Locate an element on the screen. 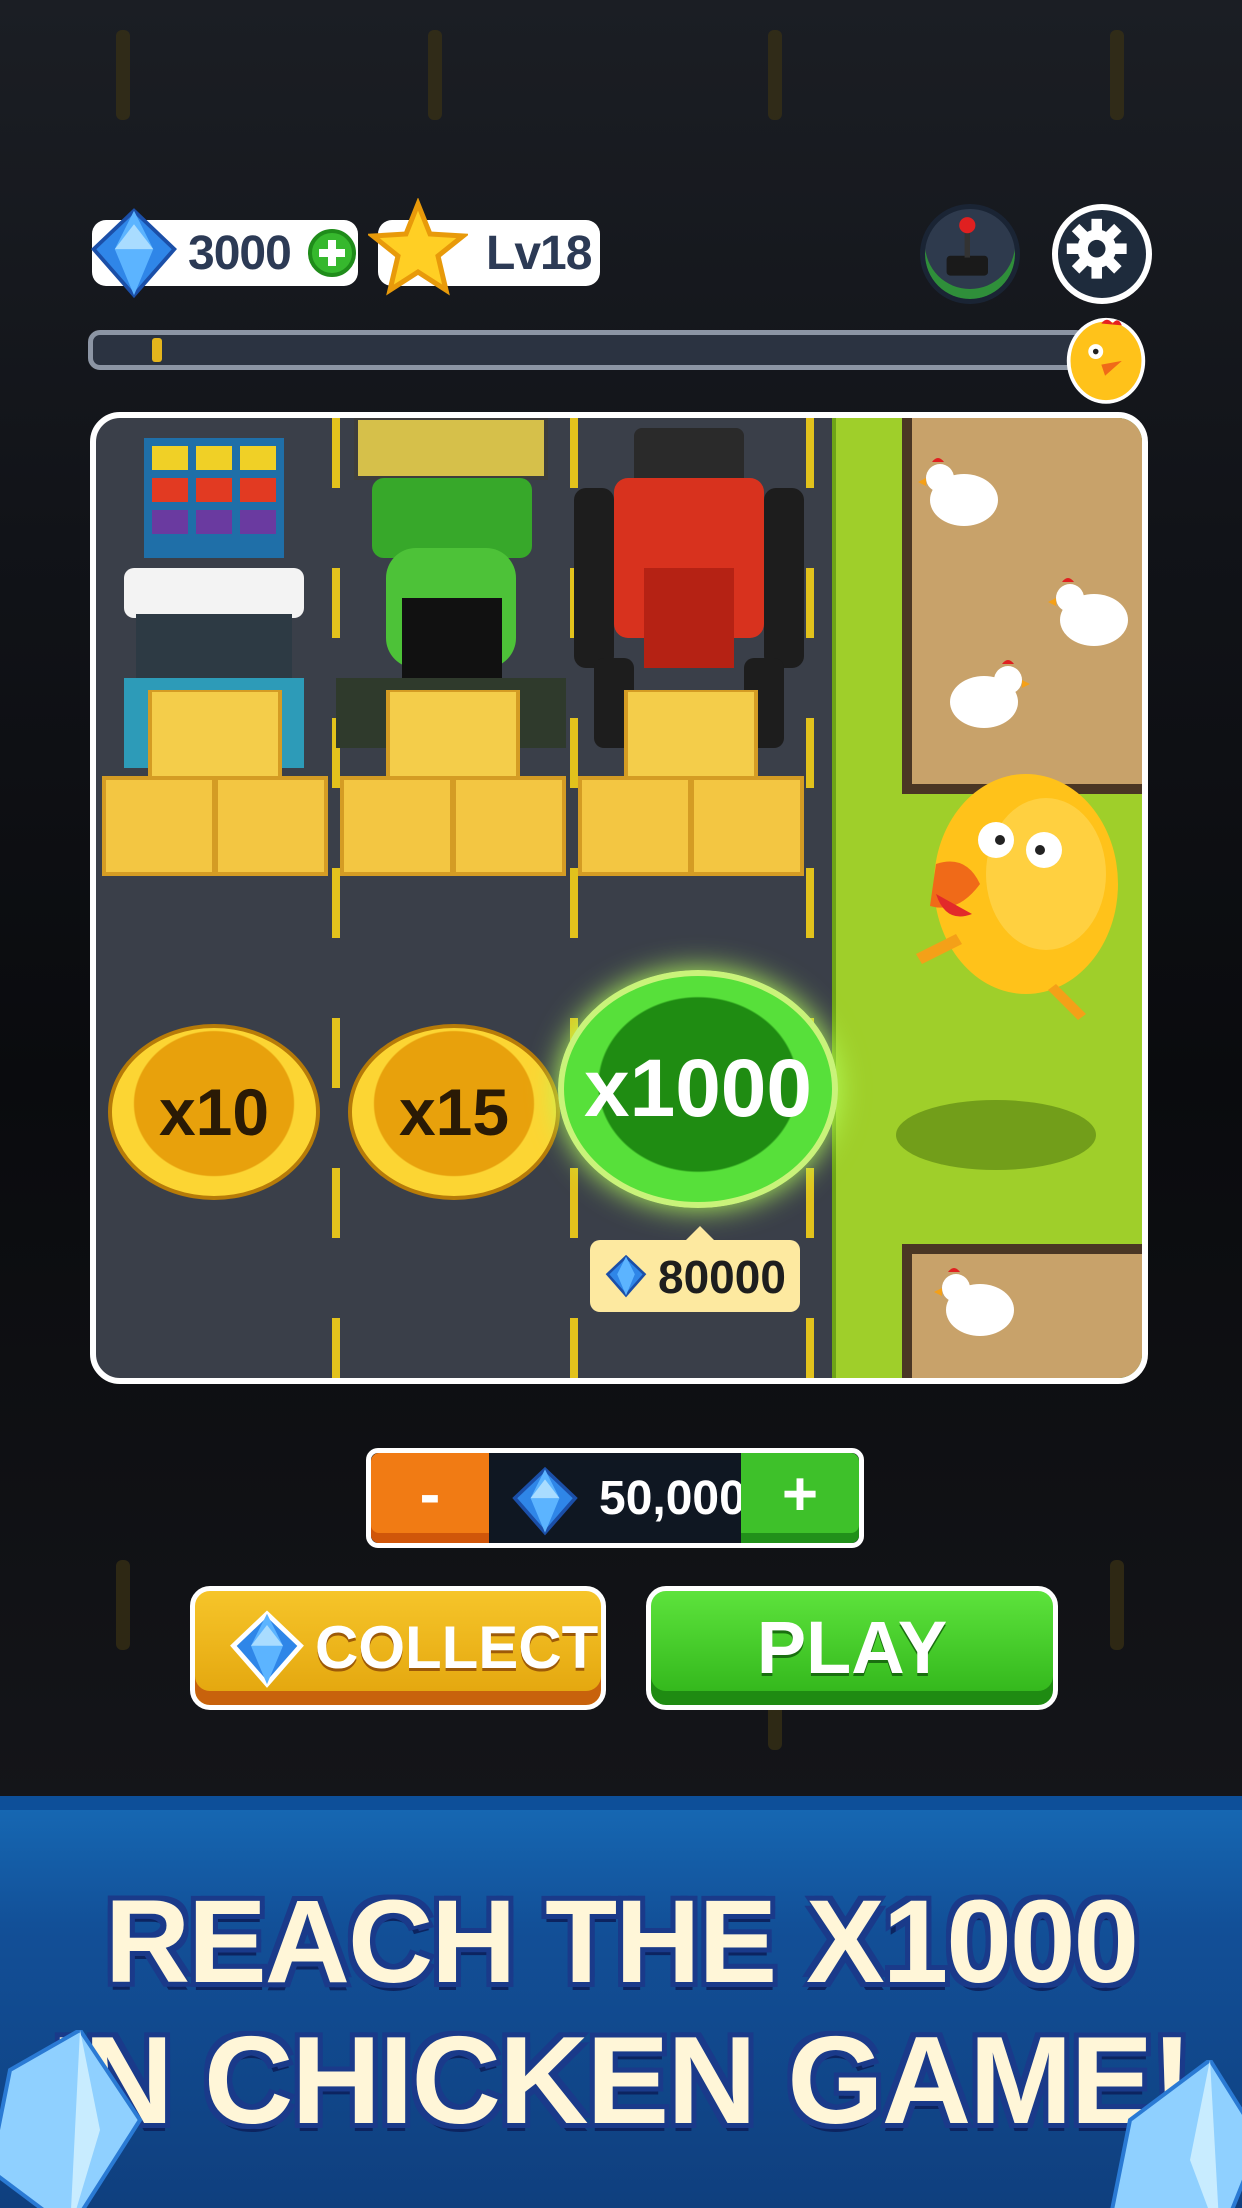  player-shadow is located at coordinates (996, 1135).